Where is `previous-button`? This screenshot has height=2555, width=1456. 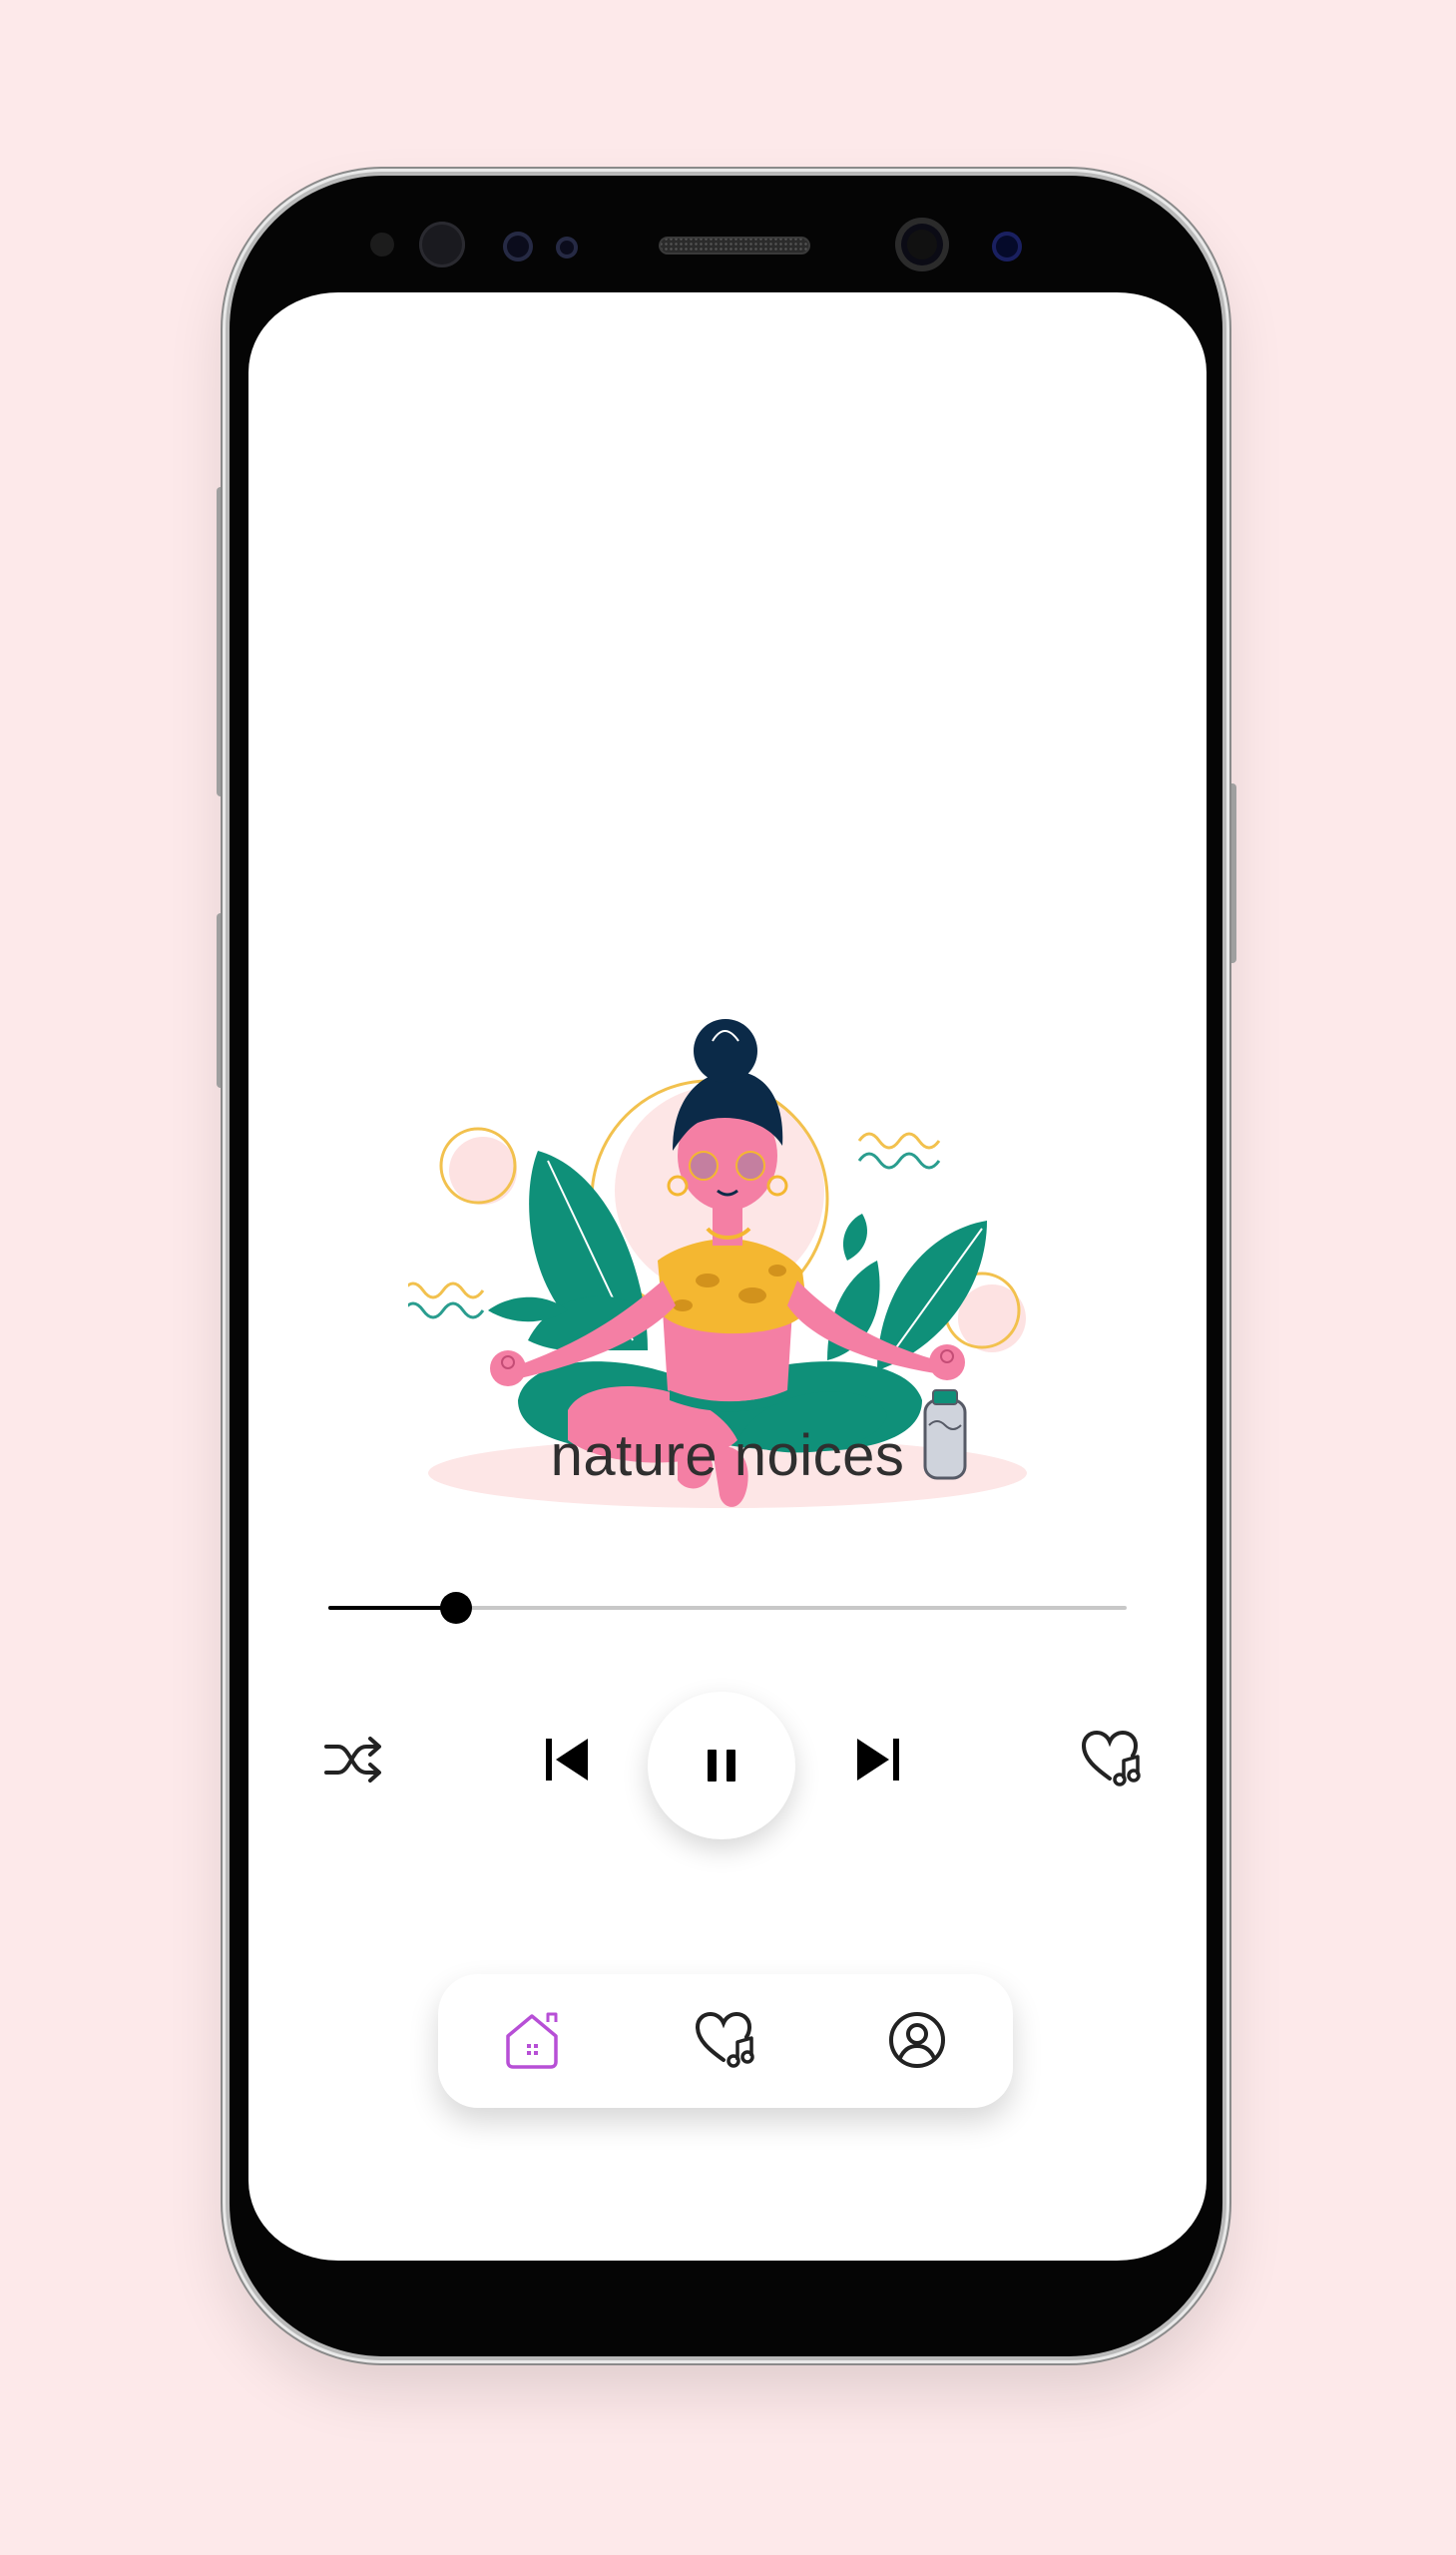
previous-button is located at coordinates (568, 1759).